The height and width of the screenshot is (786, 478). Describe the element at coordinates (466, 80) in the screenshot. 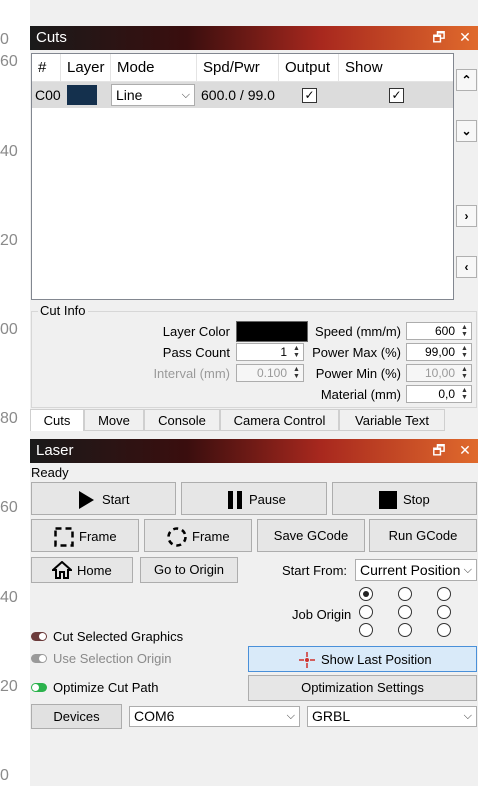

I see `move-up-button: ⌃` at that location.